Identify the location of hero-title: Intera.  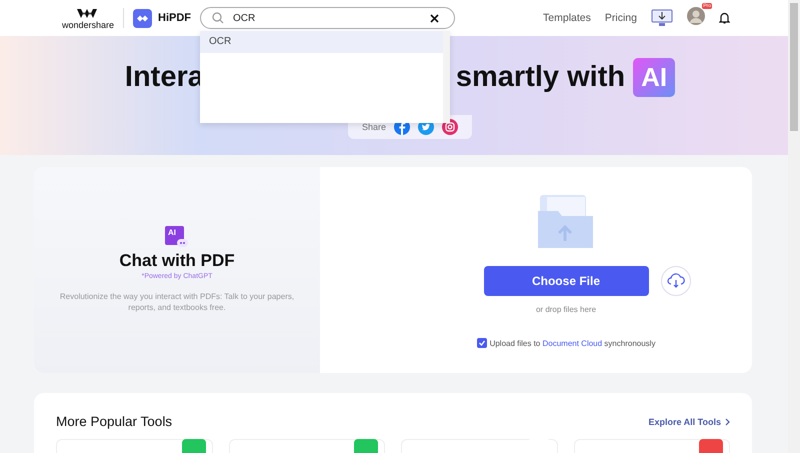
(164, 77).